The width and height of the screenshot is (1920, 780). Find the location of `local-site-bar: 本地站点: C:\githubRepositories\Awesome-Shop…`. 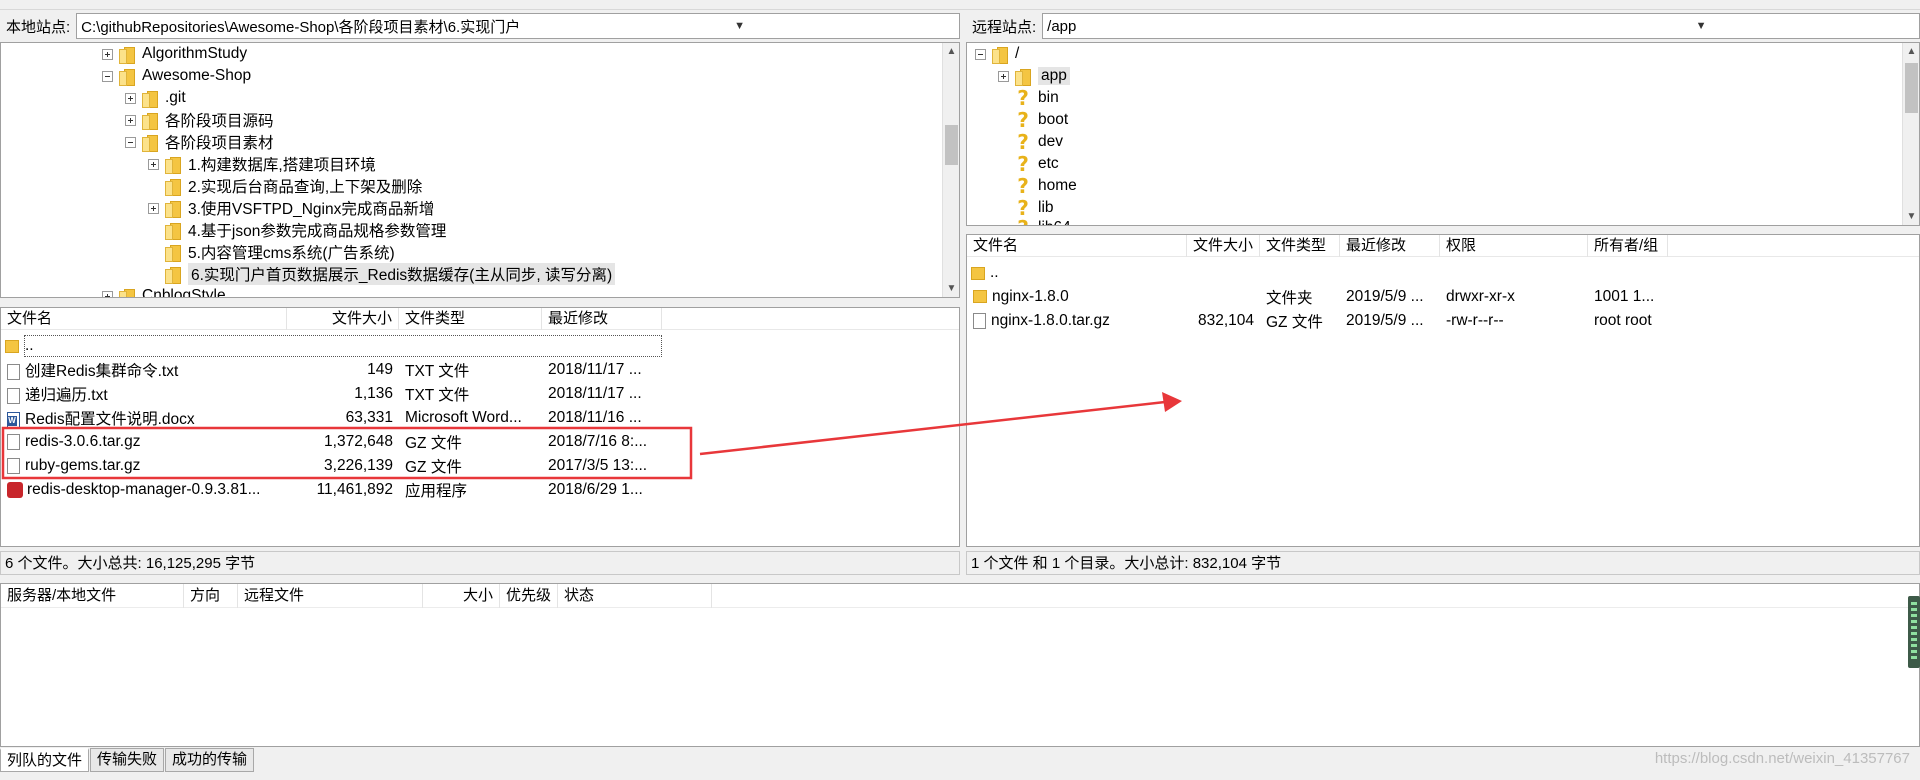

local-site-bar: 本地站点: C:\githubRepositories\Awesome-Shop… is located at coordinates (480, 26).